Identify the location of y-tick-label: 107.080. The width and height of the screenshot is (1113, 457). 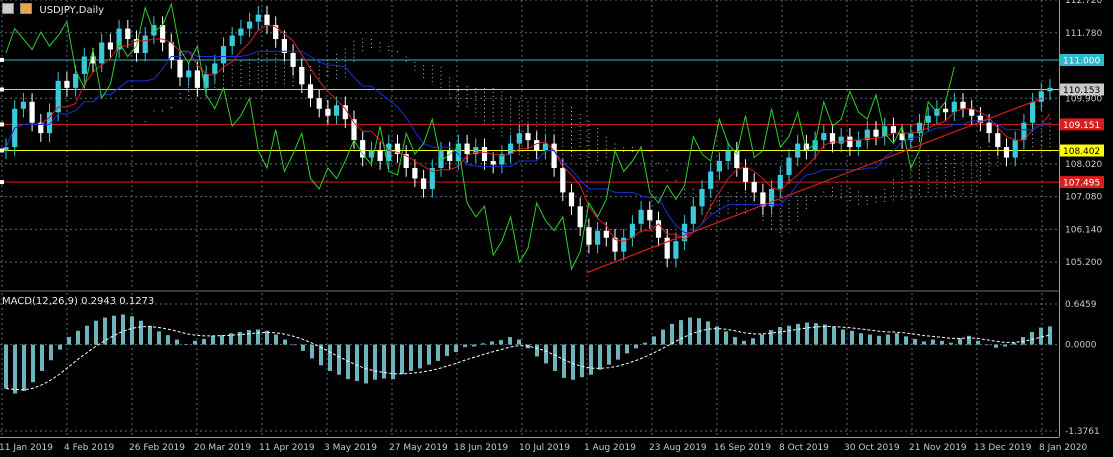
(1083, 198).